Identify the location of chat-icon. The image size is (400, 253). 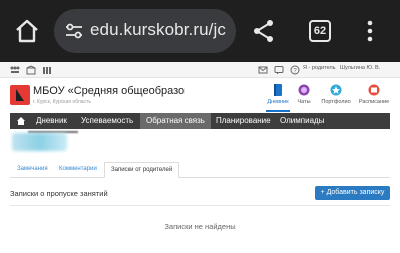
(304, 90).